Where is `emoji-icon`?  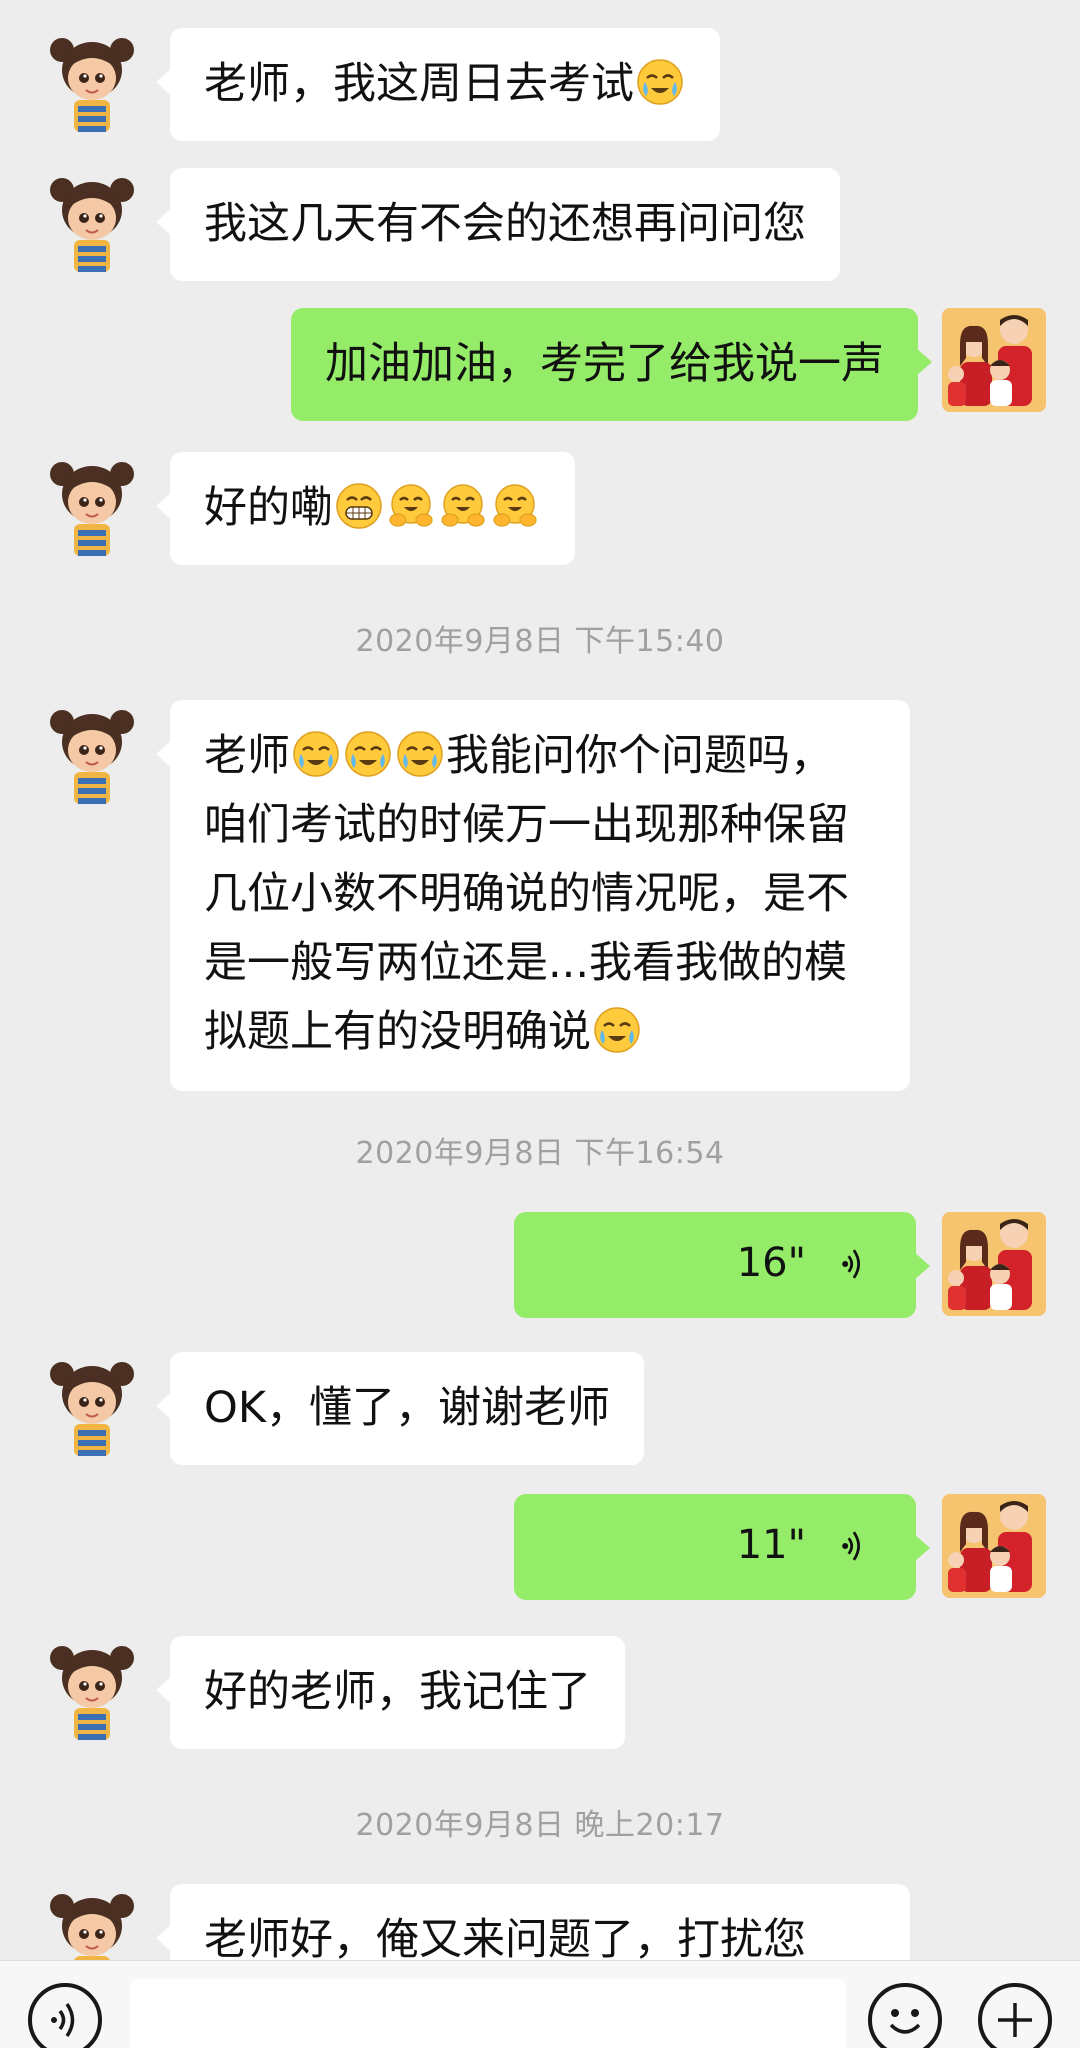 emoji-icon is located at coordinates (905, 2015).